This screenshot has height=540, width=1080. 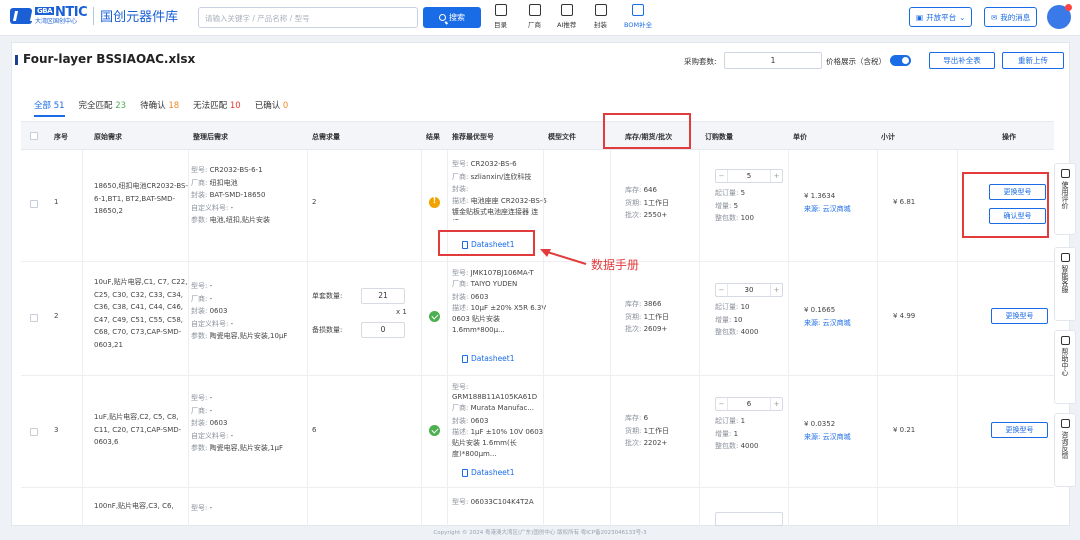 I want to click on field-label: 增量:, so click(x=723, y=433).